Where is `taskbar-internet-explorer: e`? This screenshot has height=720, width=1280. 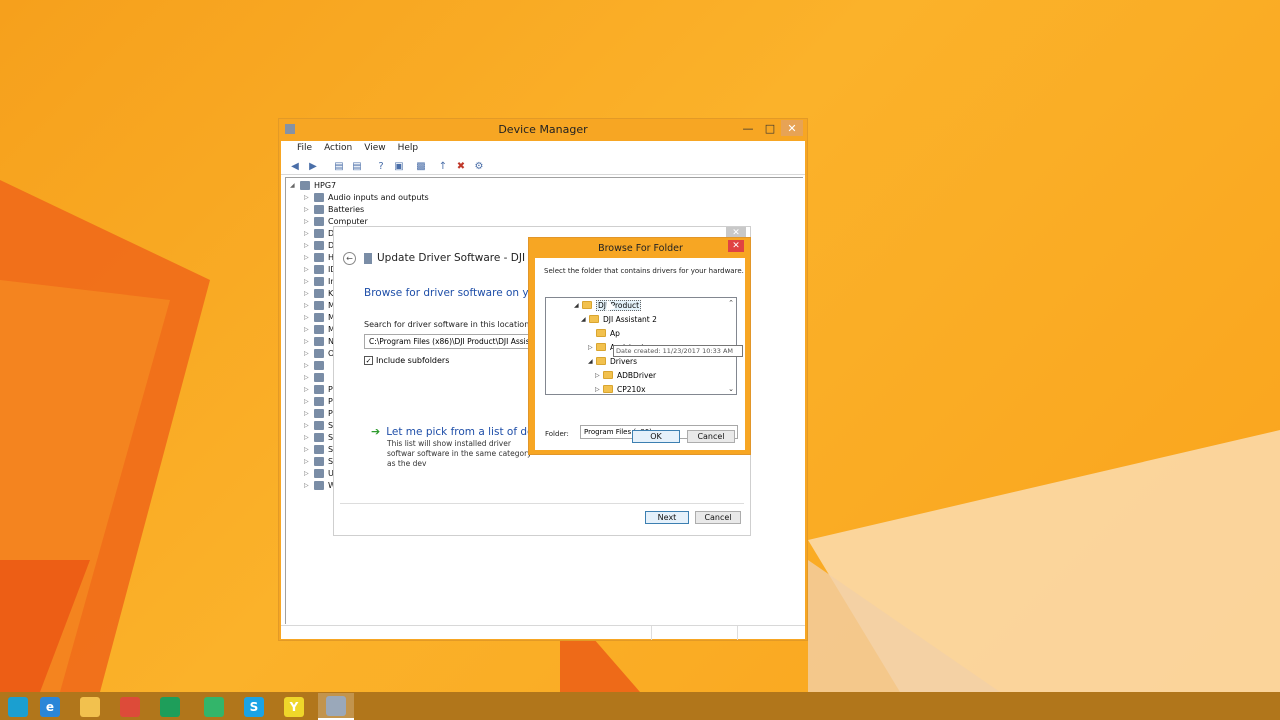 taskbar-internet-explorer: e is located at coordinates (50, 706).